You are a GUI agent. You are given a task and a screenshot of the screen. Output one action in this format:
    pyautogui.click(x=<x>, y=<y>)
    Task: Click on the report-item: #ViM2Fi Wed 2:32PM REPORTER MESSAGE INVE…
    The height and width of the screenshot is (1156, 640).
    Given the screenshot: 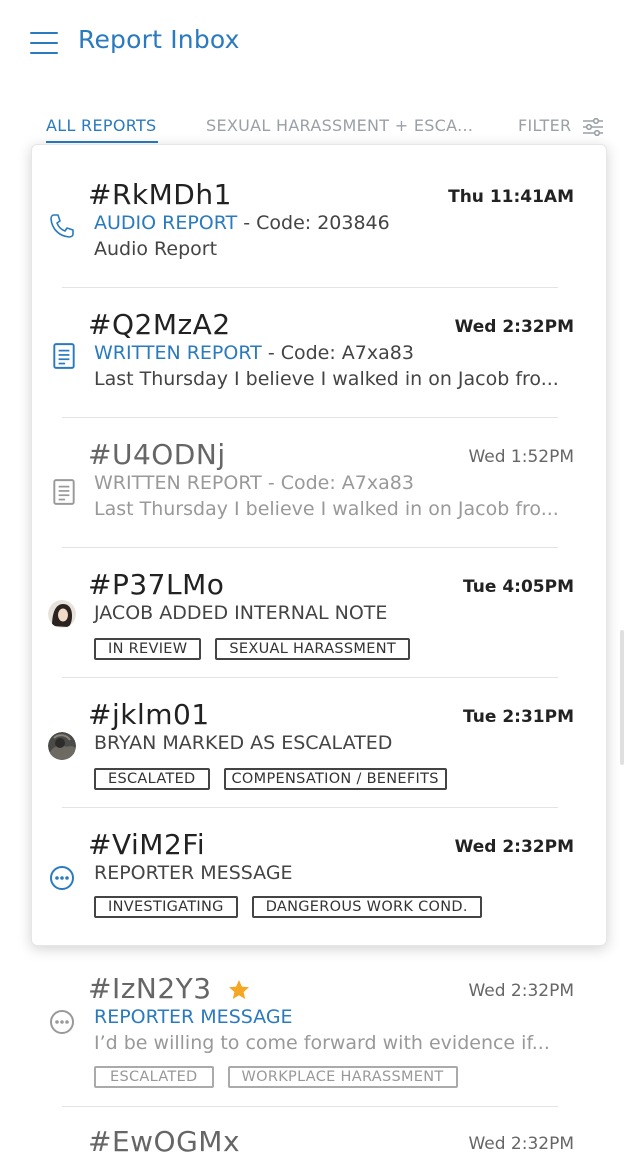 What is the action you would take?
    pyautogui.click(x=320, y=894)
    